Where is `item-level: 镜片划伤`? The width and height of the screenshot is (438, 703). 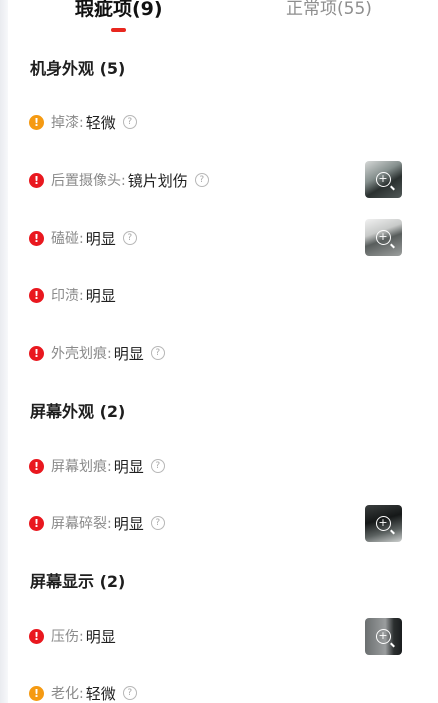 item-level: 镜片划伤 is located at coordinates (157, 180).